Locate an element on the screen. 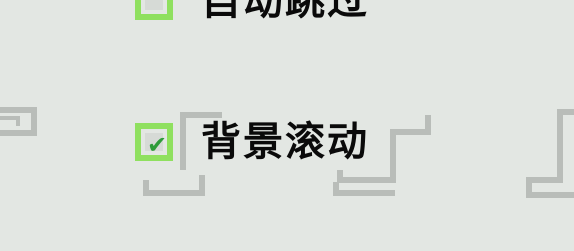  frame-corner-left-inner is located at coordinates (10, 121).